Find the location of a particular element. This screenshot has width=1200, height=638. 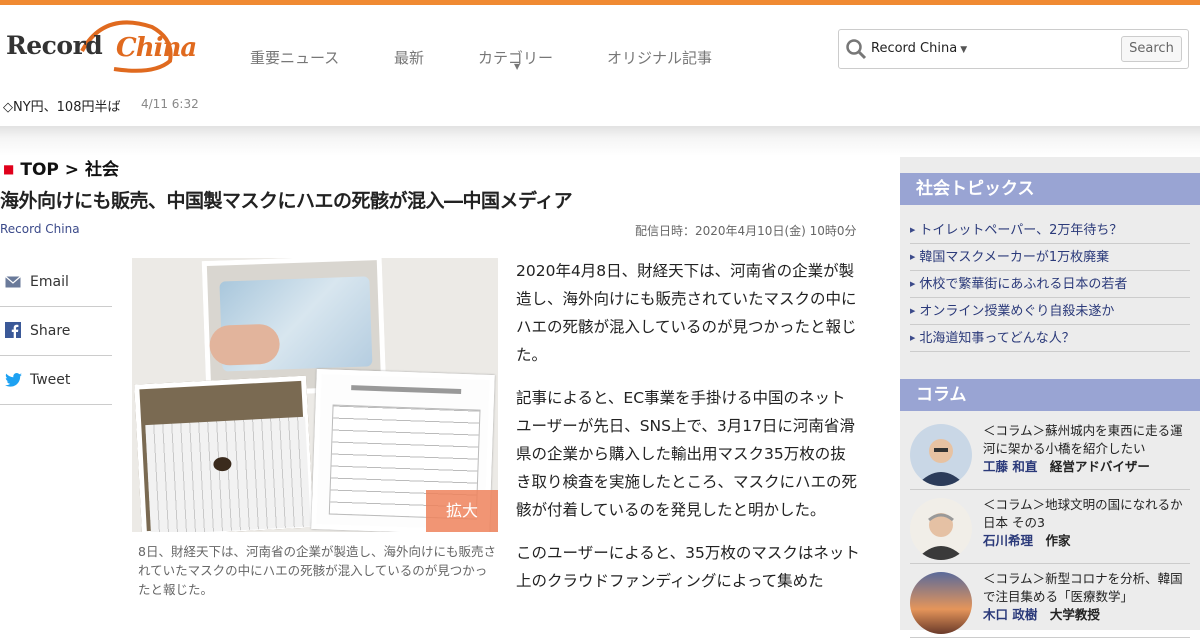

share-facebook-label: Share is located at coordinates (50, 331).